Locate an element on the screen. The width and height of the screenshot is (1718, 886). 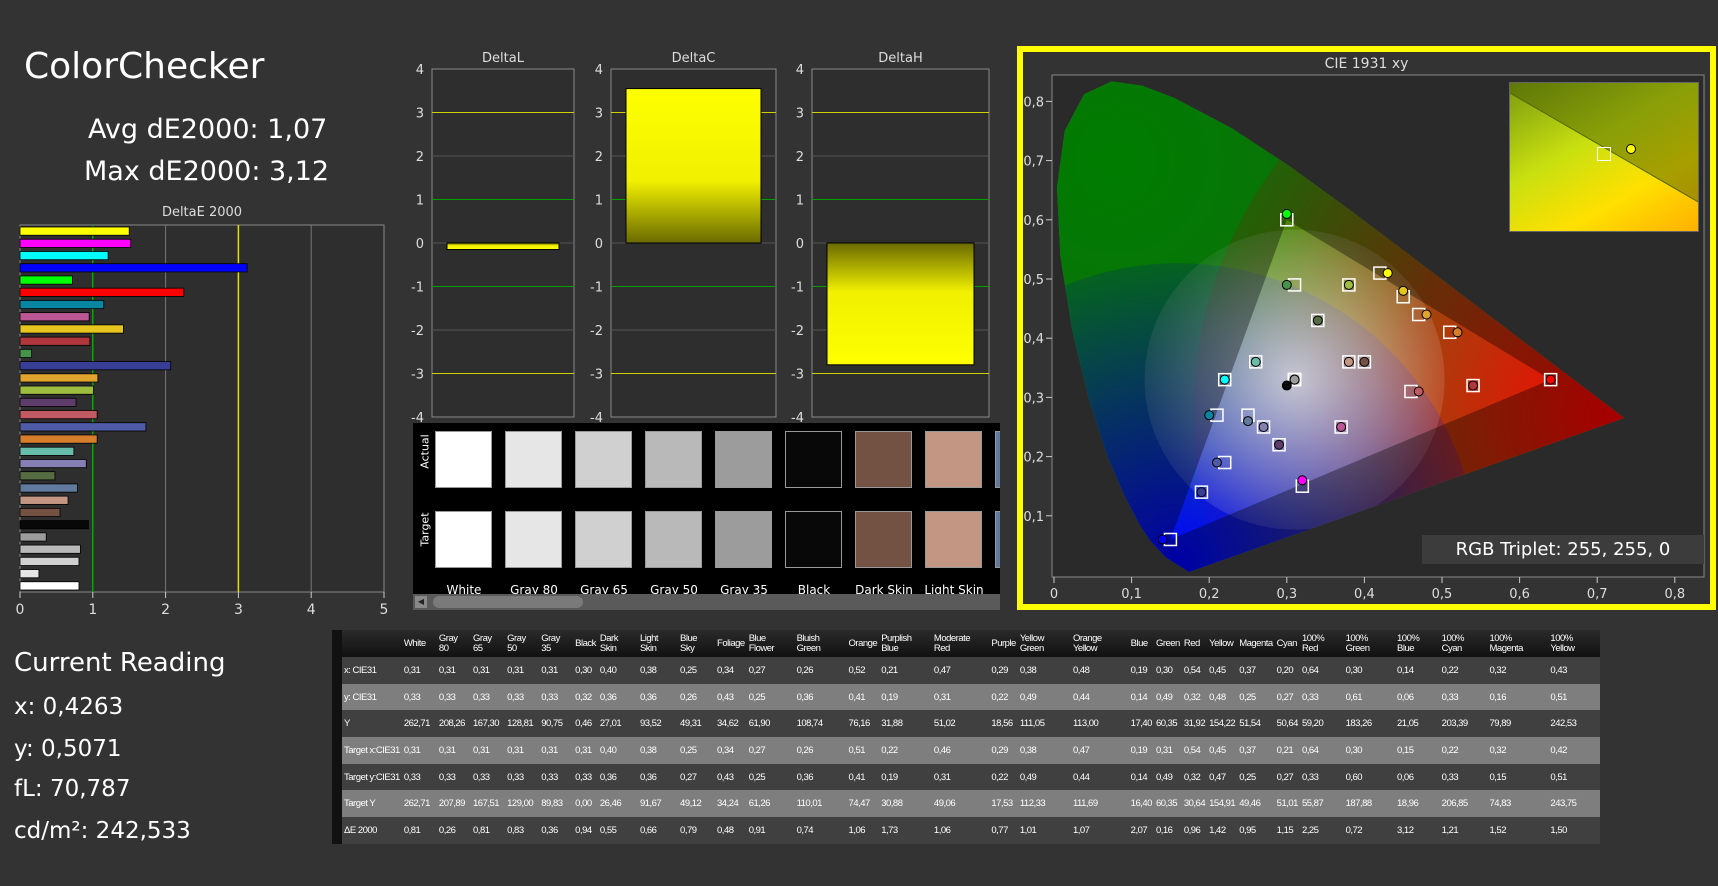
swatch-actual is located at coordinates (953, 459).